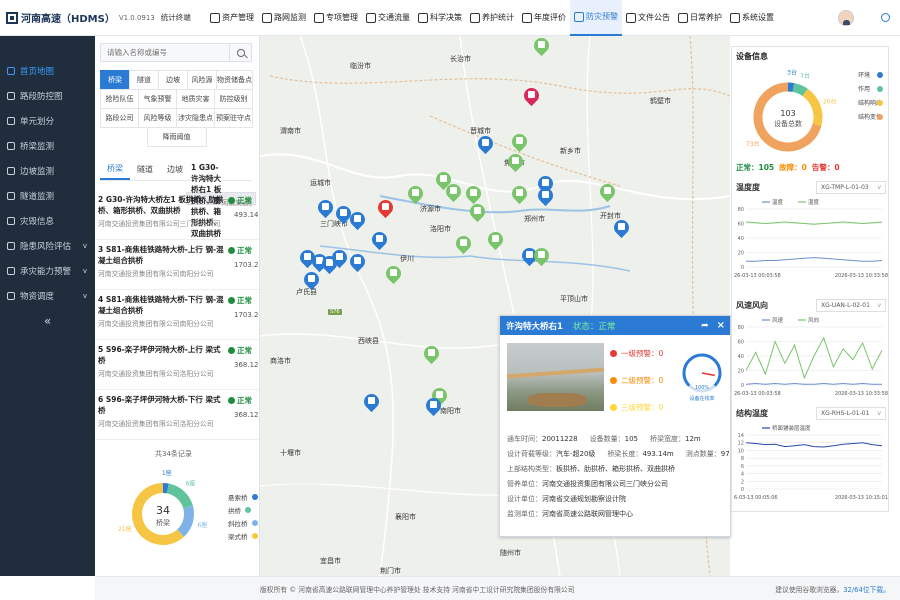  Describe the element at coordinates (176, 137) in the screenshot. I see `filter-button: 降雨阈值` at that location.